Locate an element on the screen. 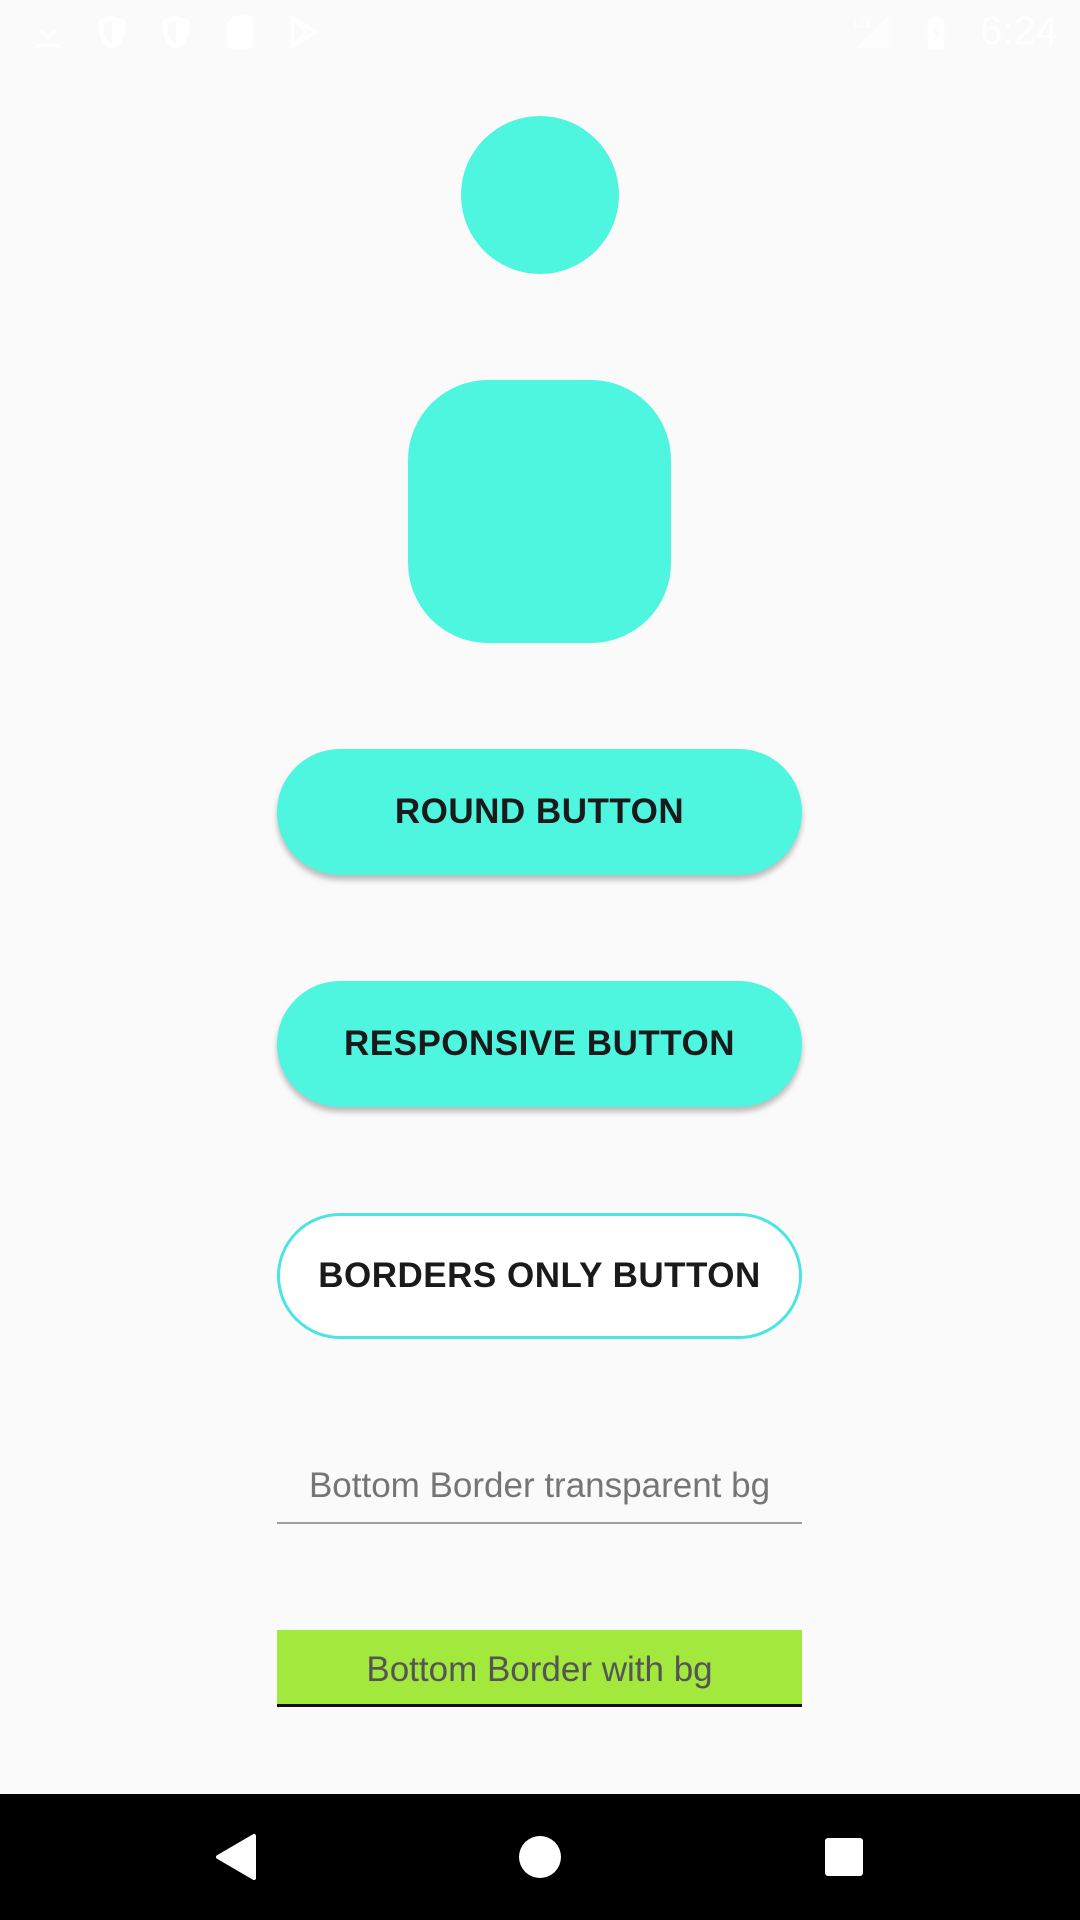  system-status: LTE 6:24 is located at coordinates (955, 31).